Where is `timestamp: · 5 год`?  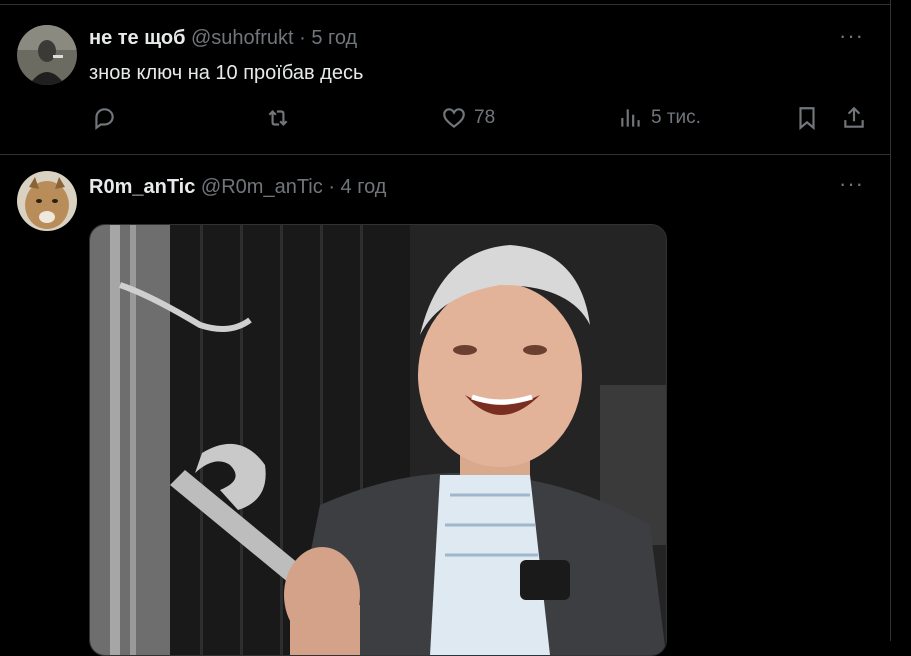
timestamp: · 5 год is located at coordinates (328, 38).